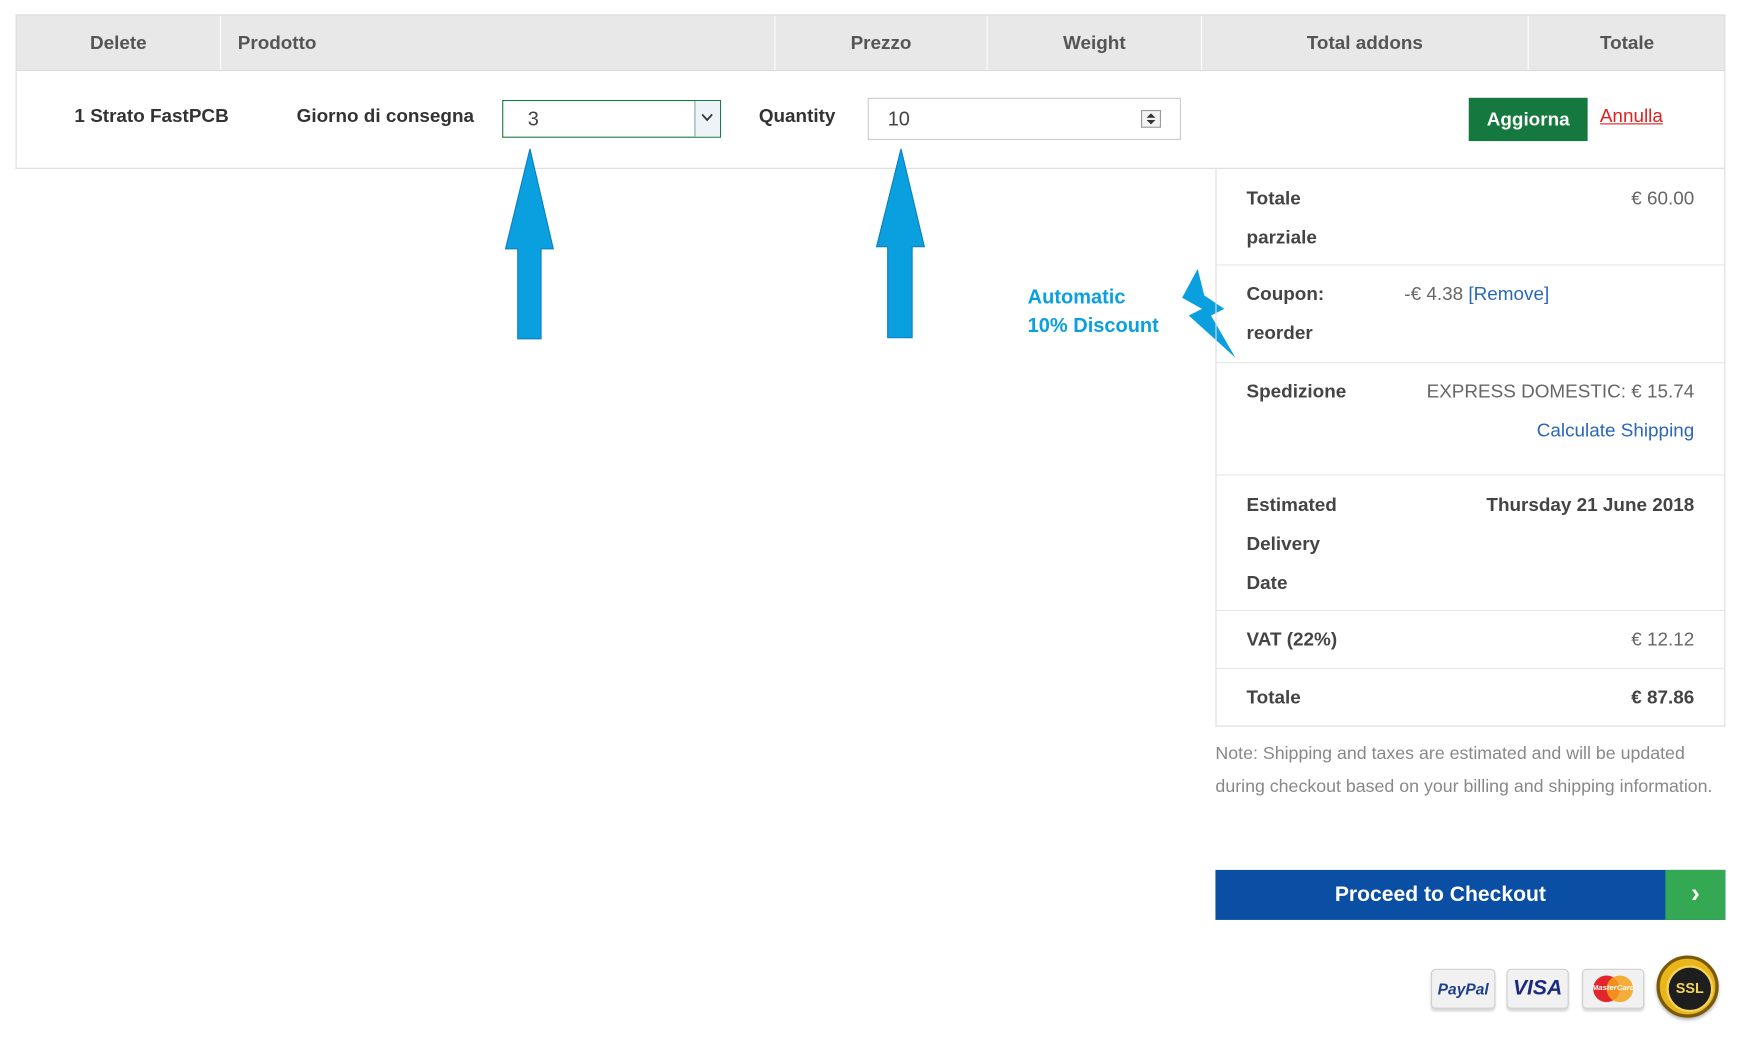 The image size is (1742, 1045). I want to click on paypal-badge: PayPal, so click(1463, 988).